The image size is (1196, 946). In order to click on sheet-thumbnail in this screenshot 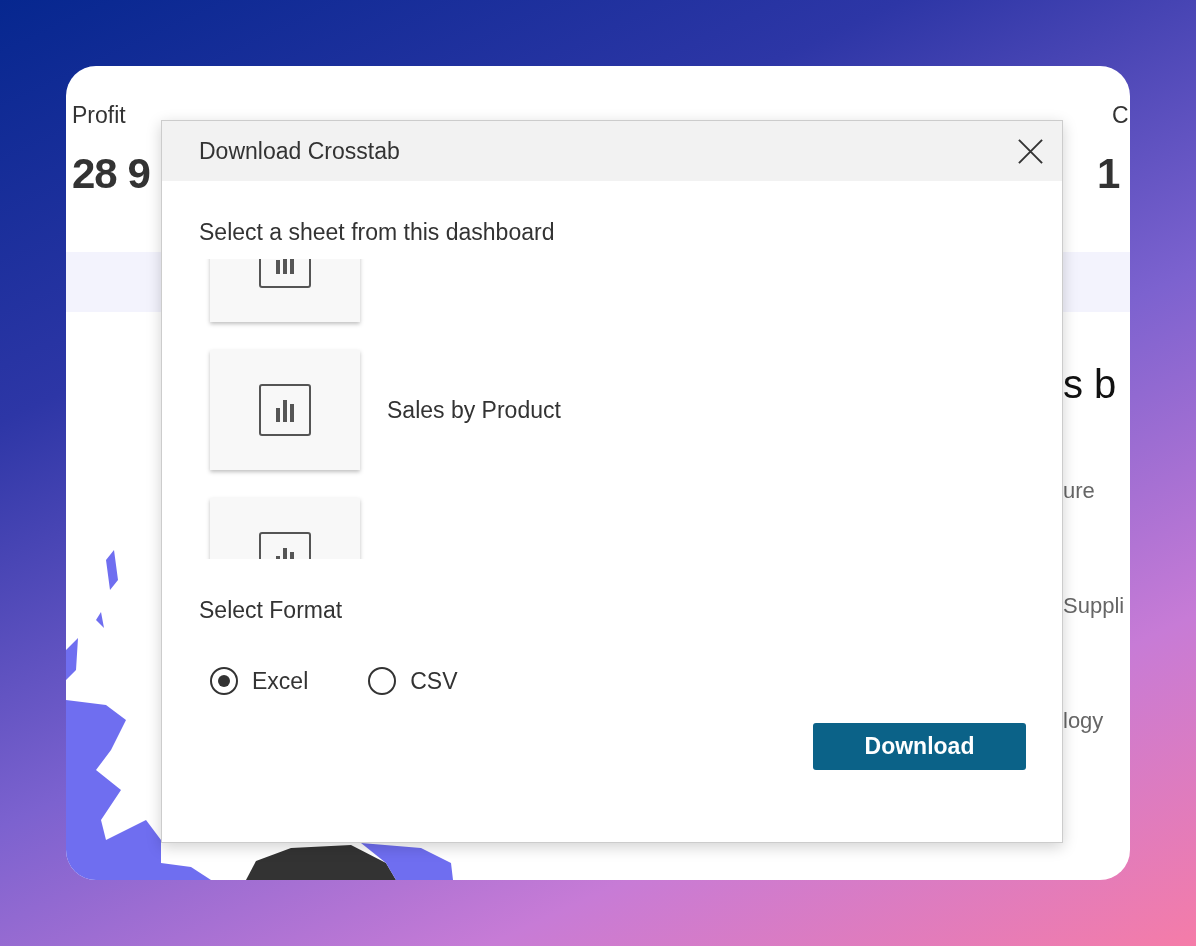, I will do `click(285, 410)`.